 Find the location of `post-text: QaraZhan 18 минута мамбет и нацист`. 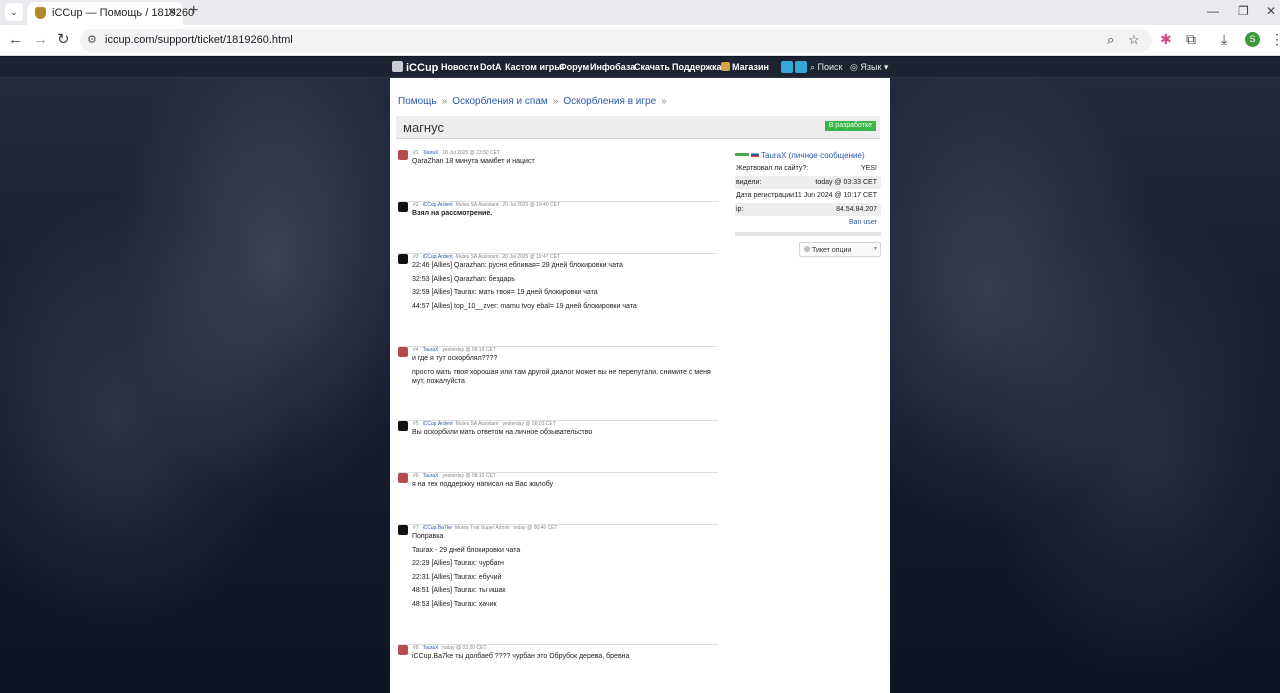

post-text: QaraZhan 18 минута мамбет и нацист is located at coordinates (473, 161).